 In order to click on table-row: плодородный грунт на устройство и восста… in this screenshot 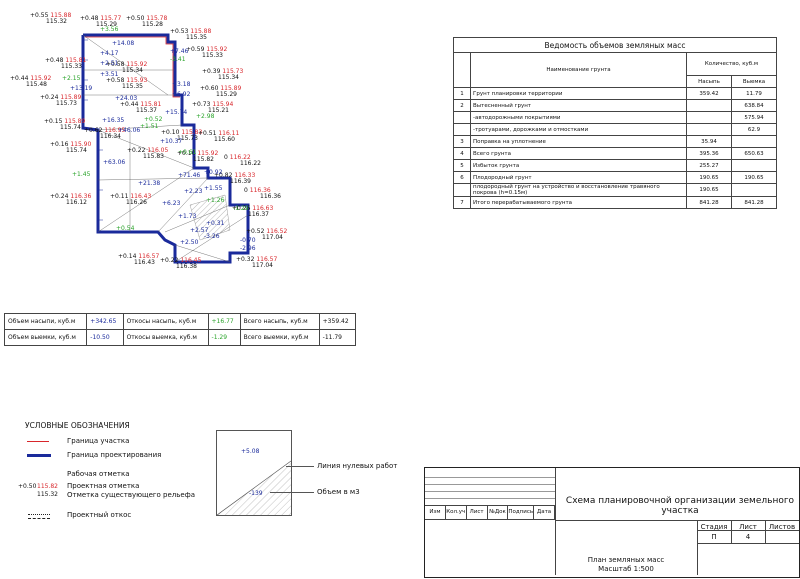, I will do `click(615, 190)`.